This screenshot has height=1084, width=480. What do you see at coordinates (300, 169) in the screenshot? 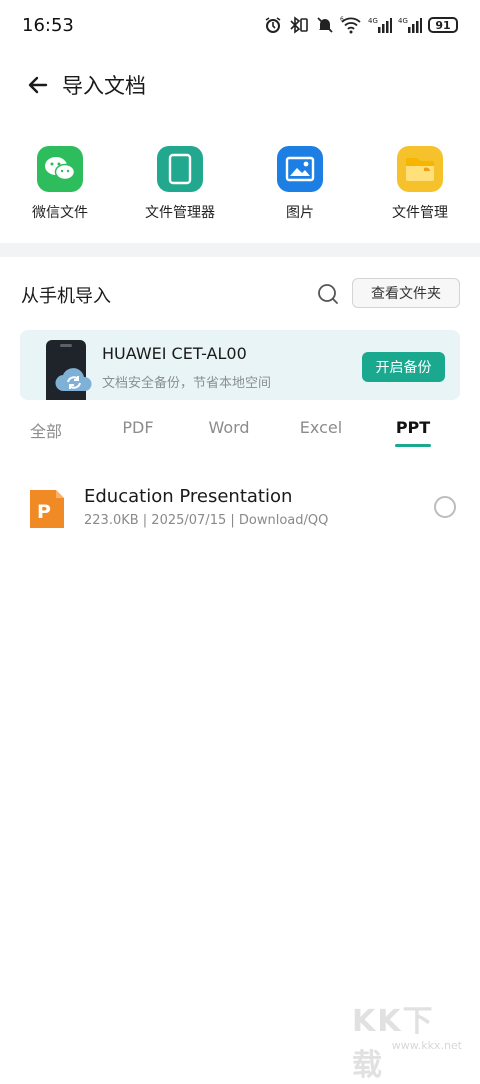
I see `image-icon` at bounding box center [300, 169].